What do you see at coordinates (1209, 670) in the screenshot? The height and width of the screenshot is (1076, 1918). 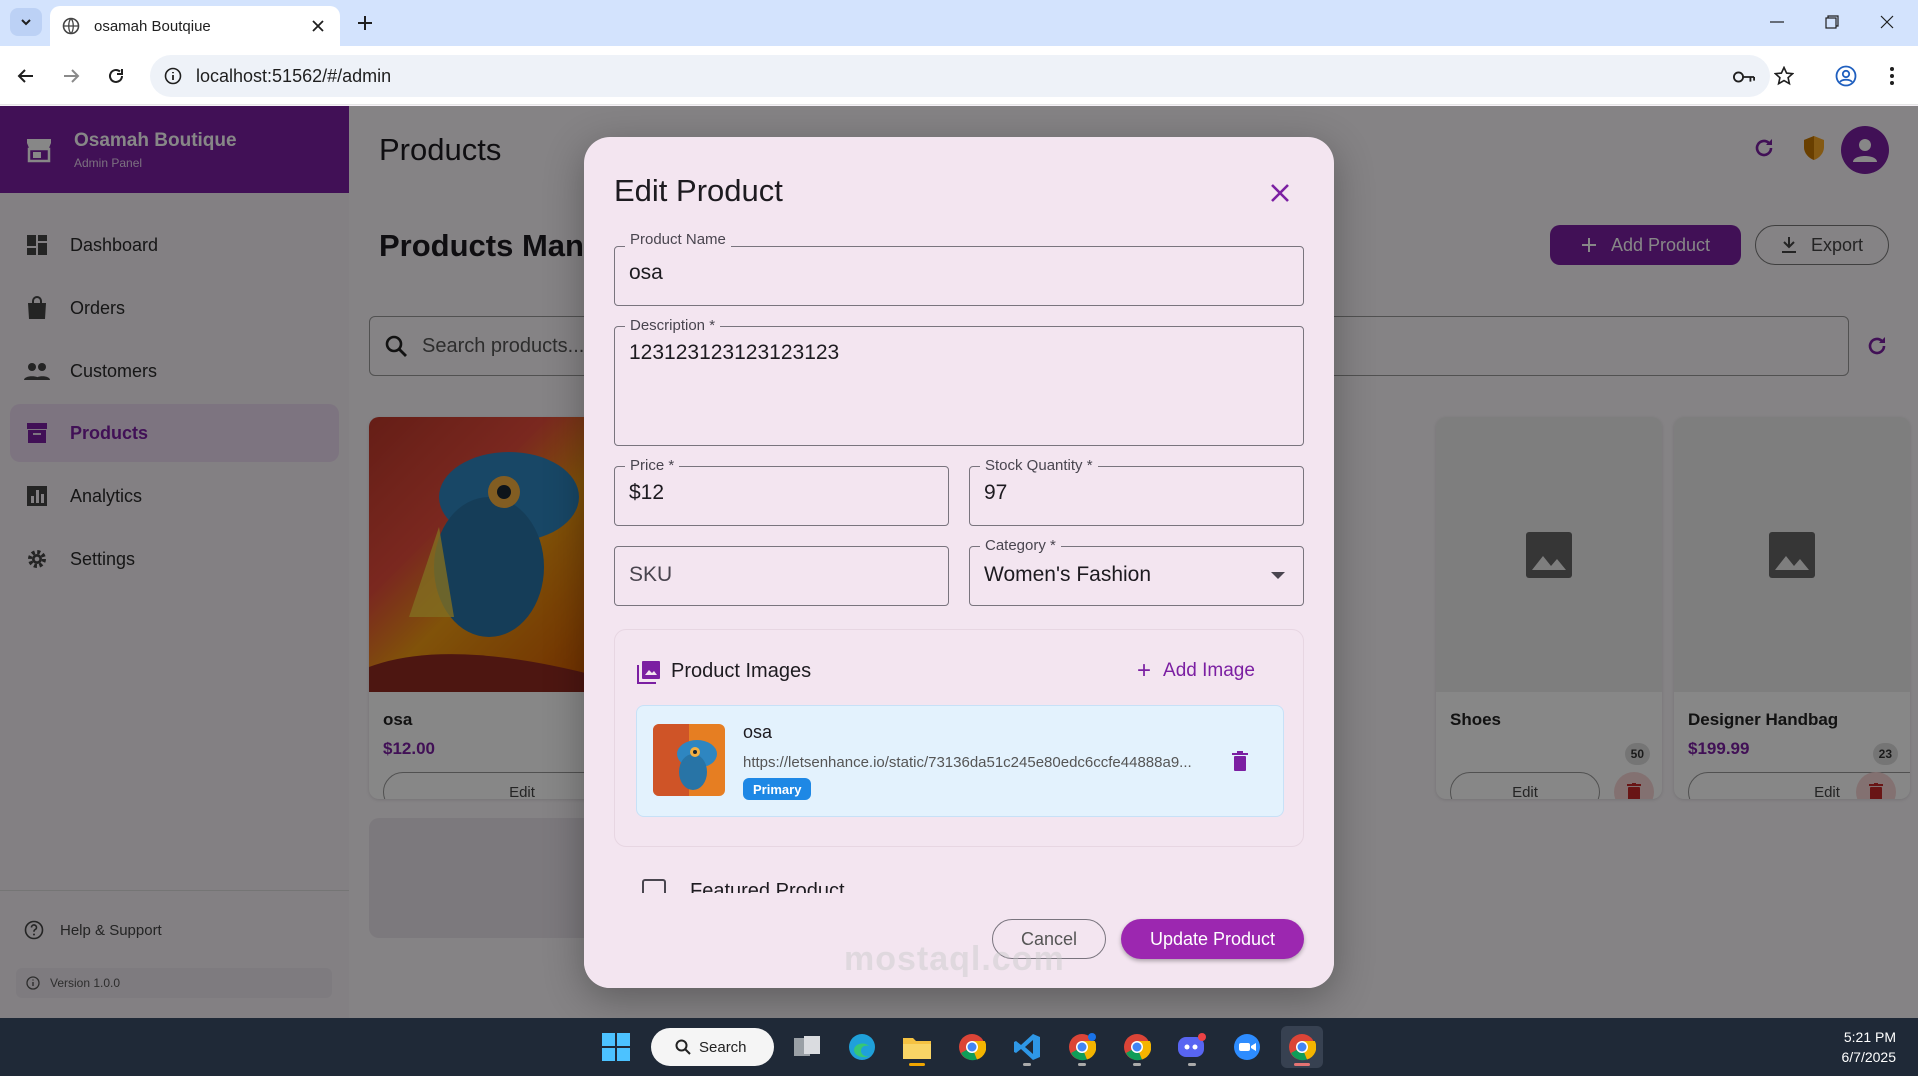 I see `add-image-label: Add Image` at bounding box center [1209, 670].